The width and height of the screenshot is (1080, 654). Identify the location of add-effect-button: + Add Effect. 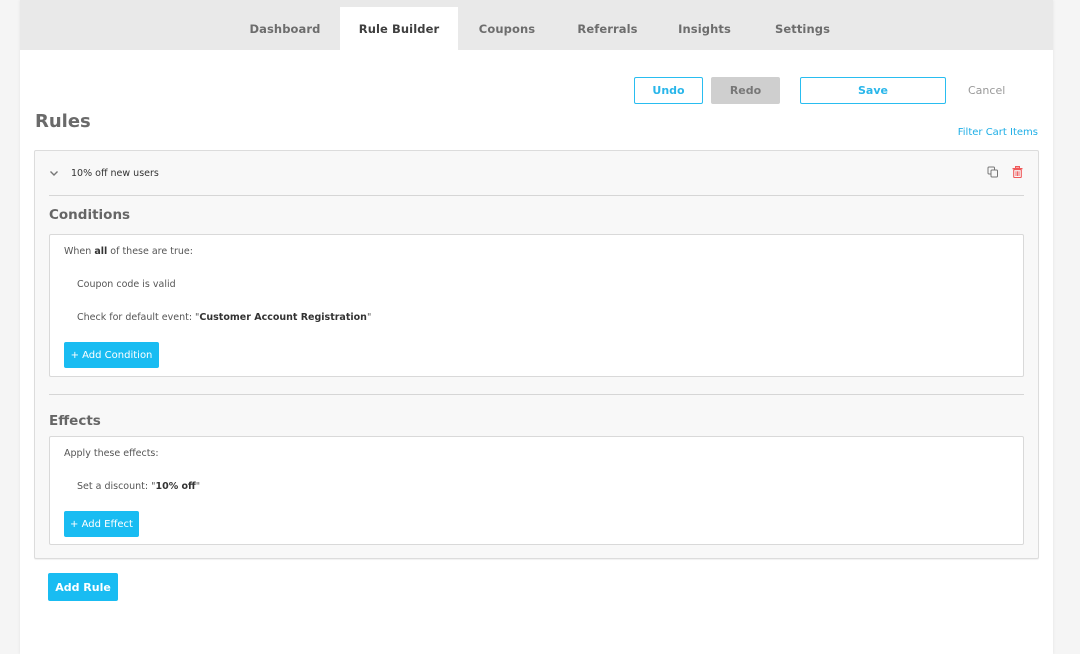
(101, 524).